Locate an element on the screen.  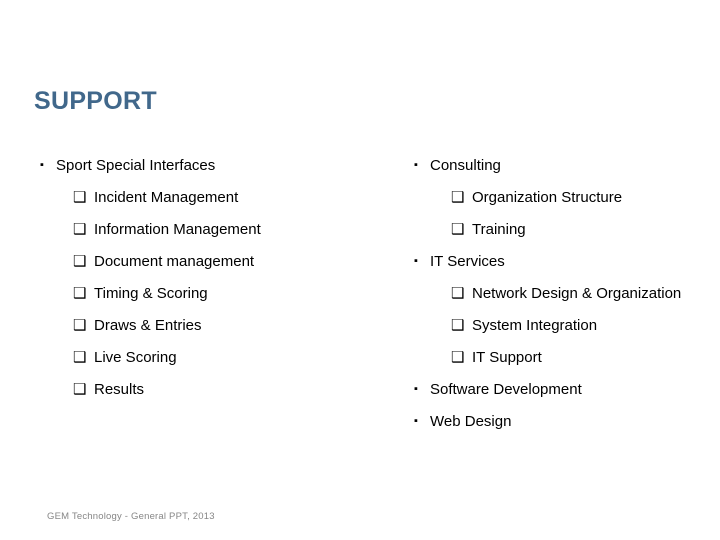
bullet-item: ❑ Information Management is located at coordinates (216, 230).